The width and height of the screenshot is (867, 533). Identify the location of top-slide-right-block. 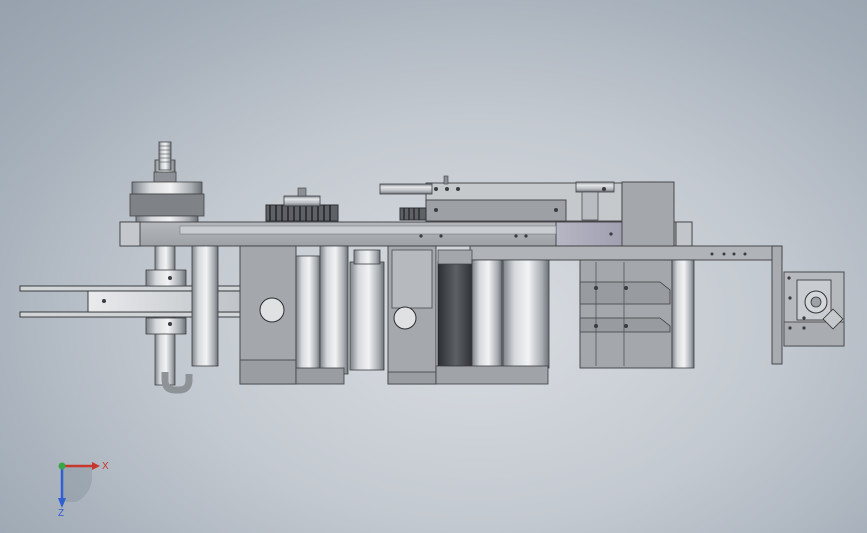
(648, 214).